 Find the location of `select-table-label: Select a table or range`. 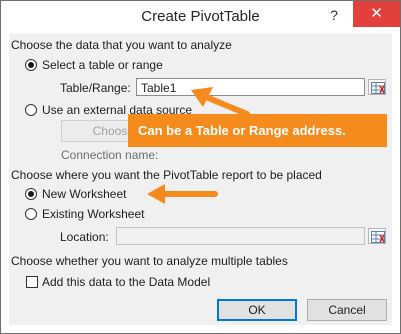

select-table-label: Select a table or range is located at coordinates (102, 65).